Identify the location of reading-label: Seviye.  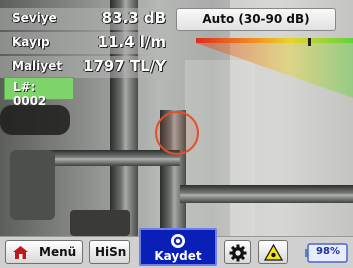
(34, 18).